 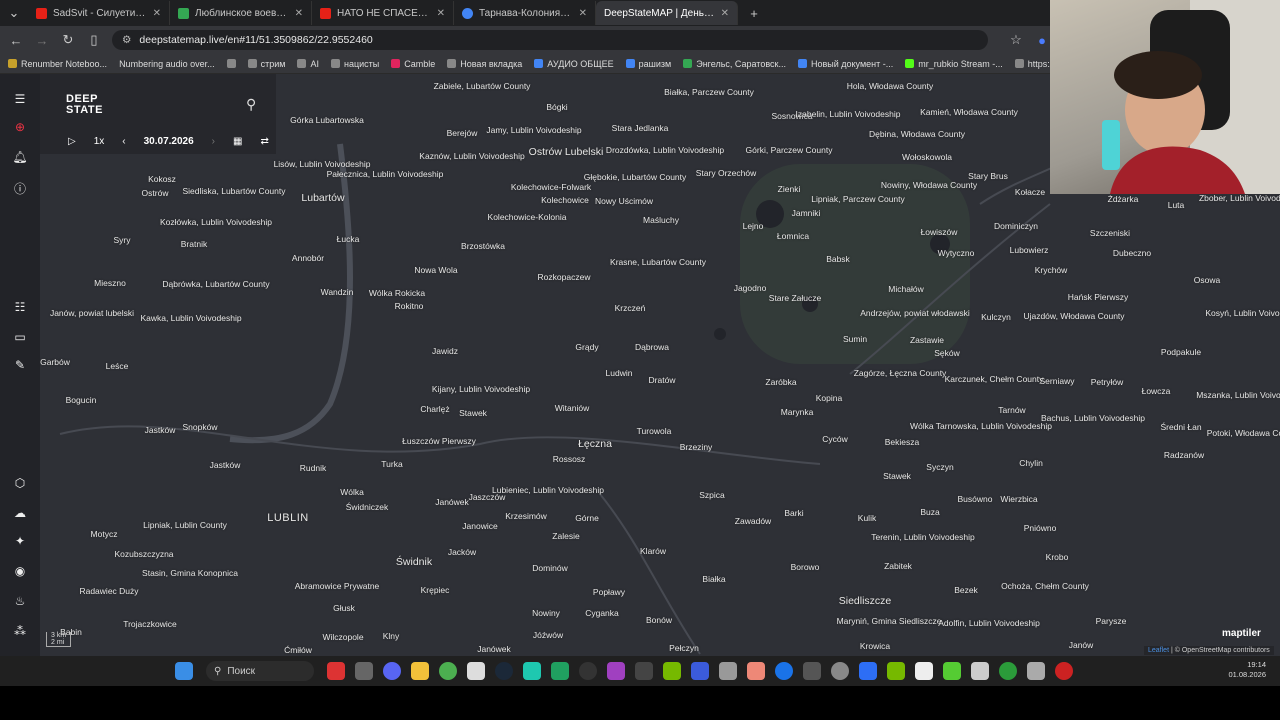 What do you see at coordinates (754, 13) in the screenshot?
I see `new-tab-icon: +` at bounding box center [754, 13].